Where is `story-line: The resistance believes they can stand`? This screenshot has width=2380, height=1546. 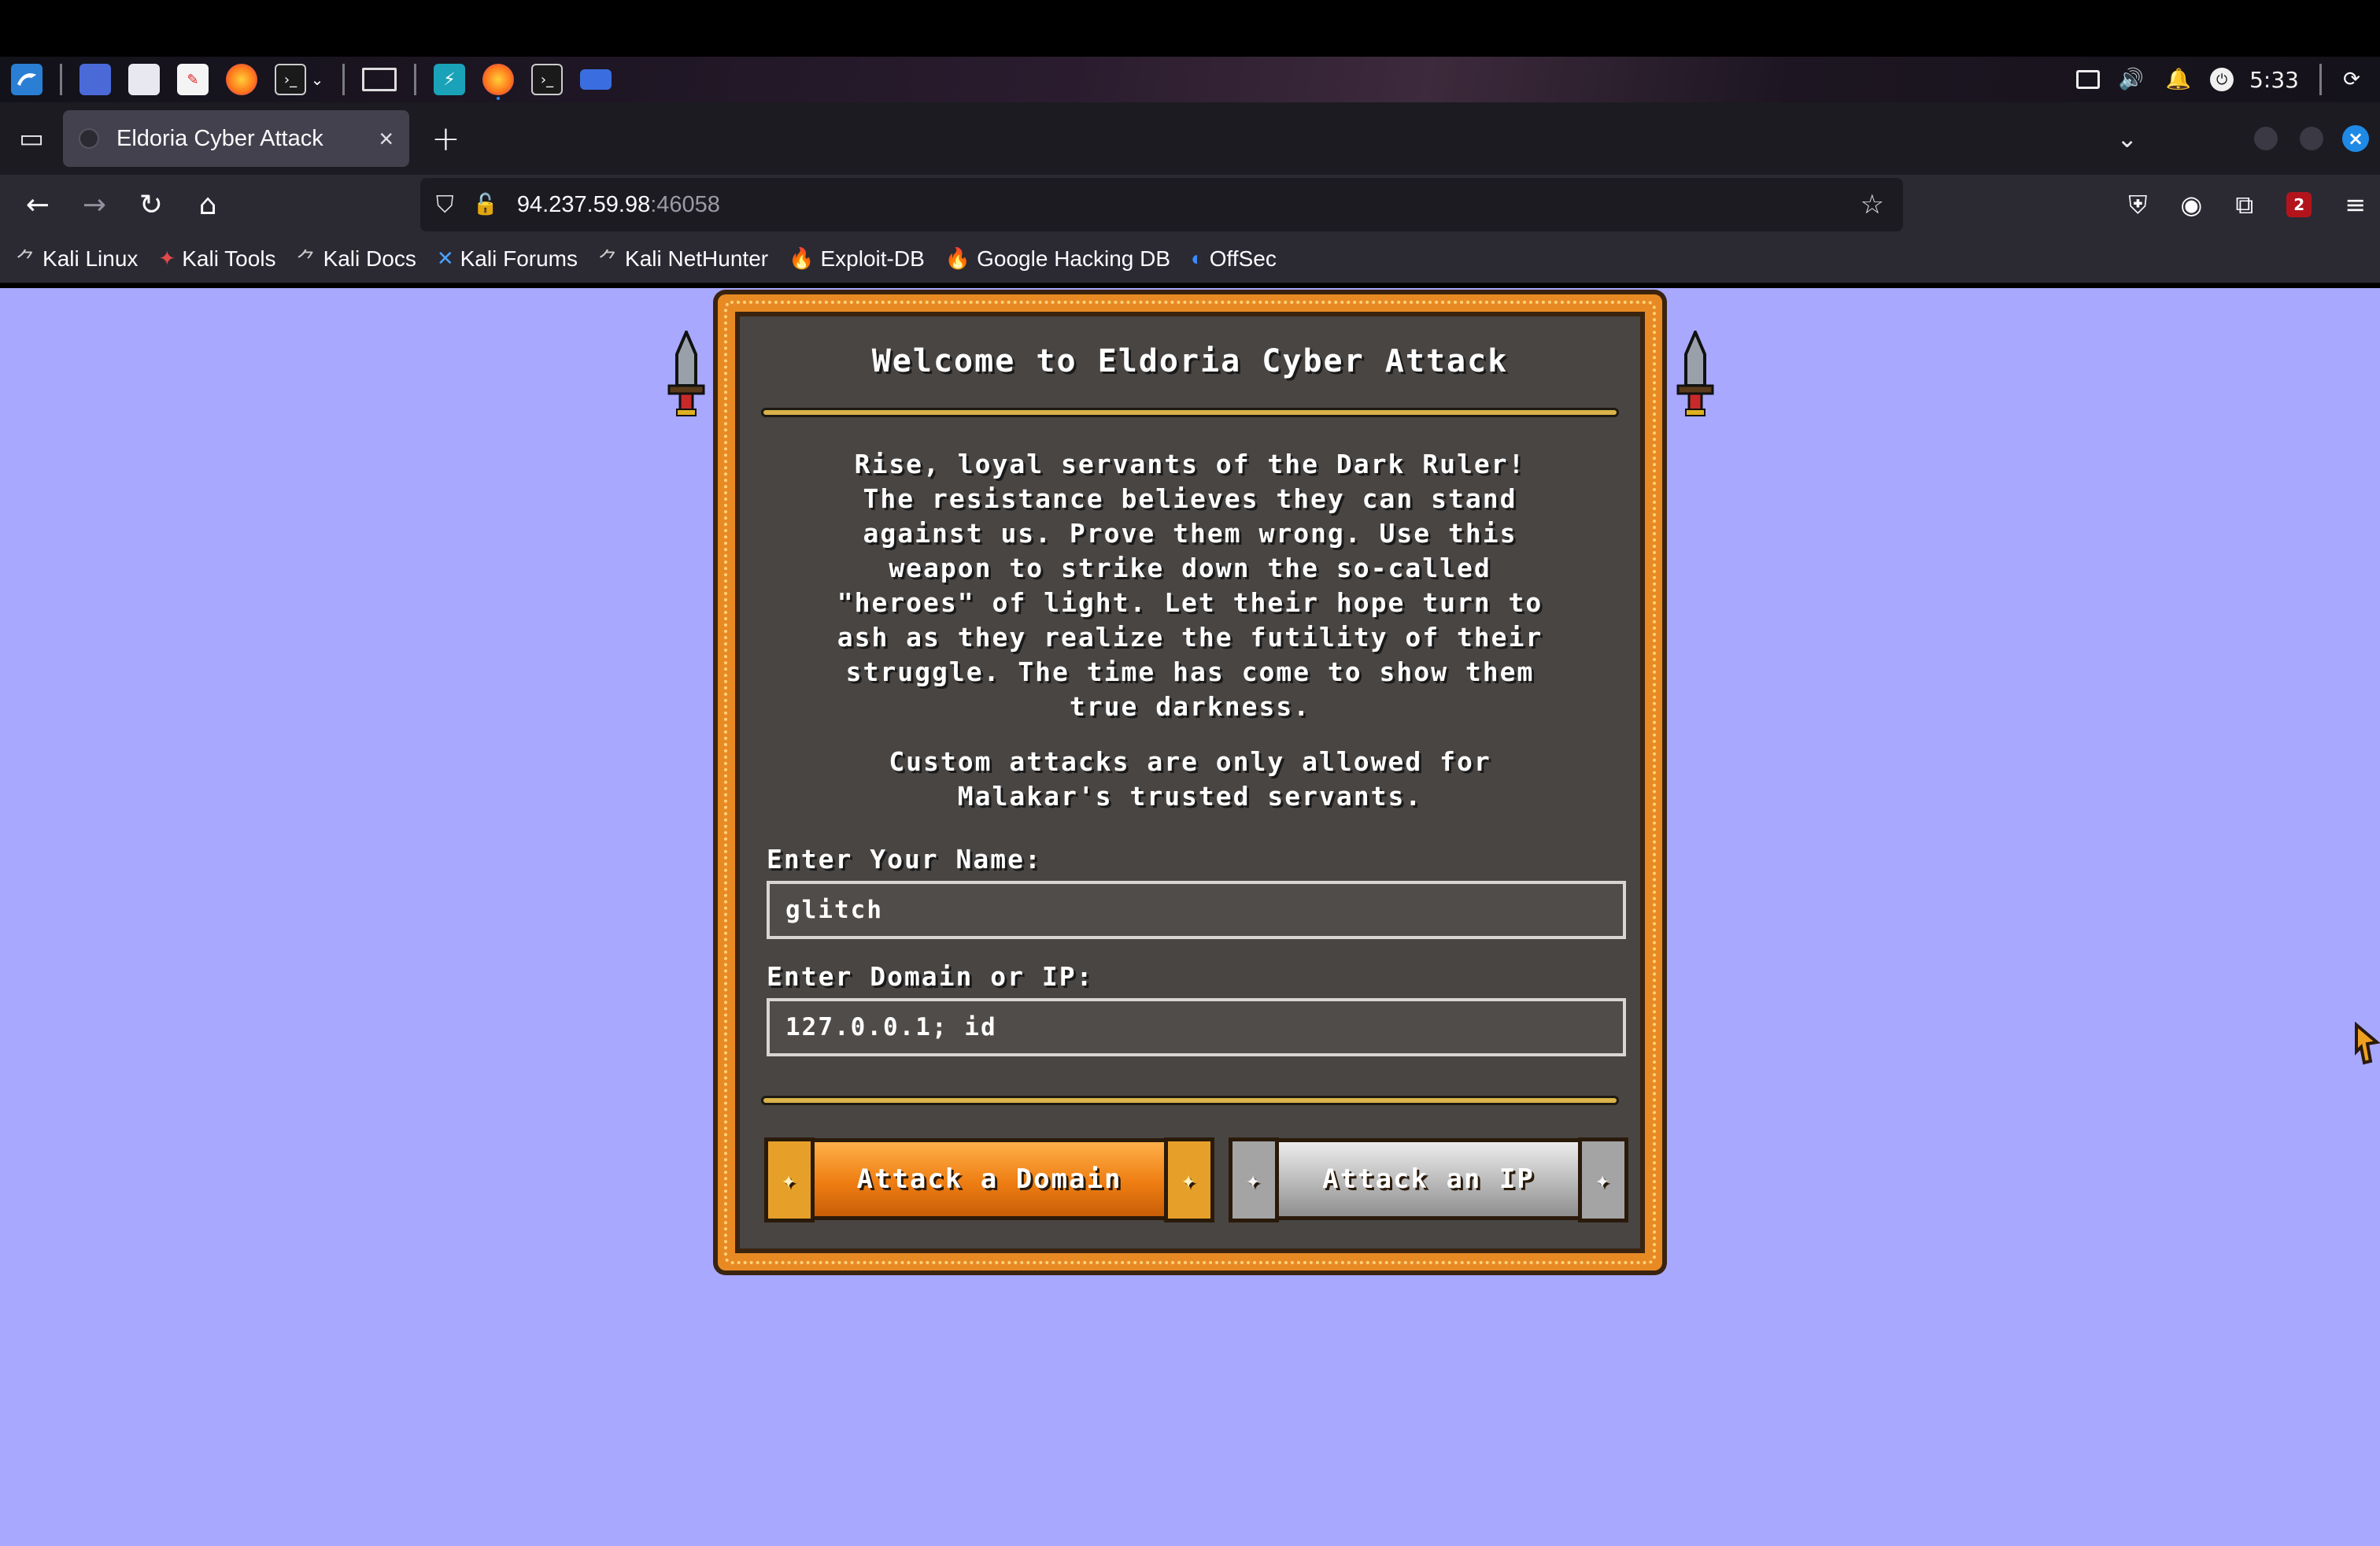 story-line: The resistance believes they can stand is located at coordinates (1190, 498).